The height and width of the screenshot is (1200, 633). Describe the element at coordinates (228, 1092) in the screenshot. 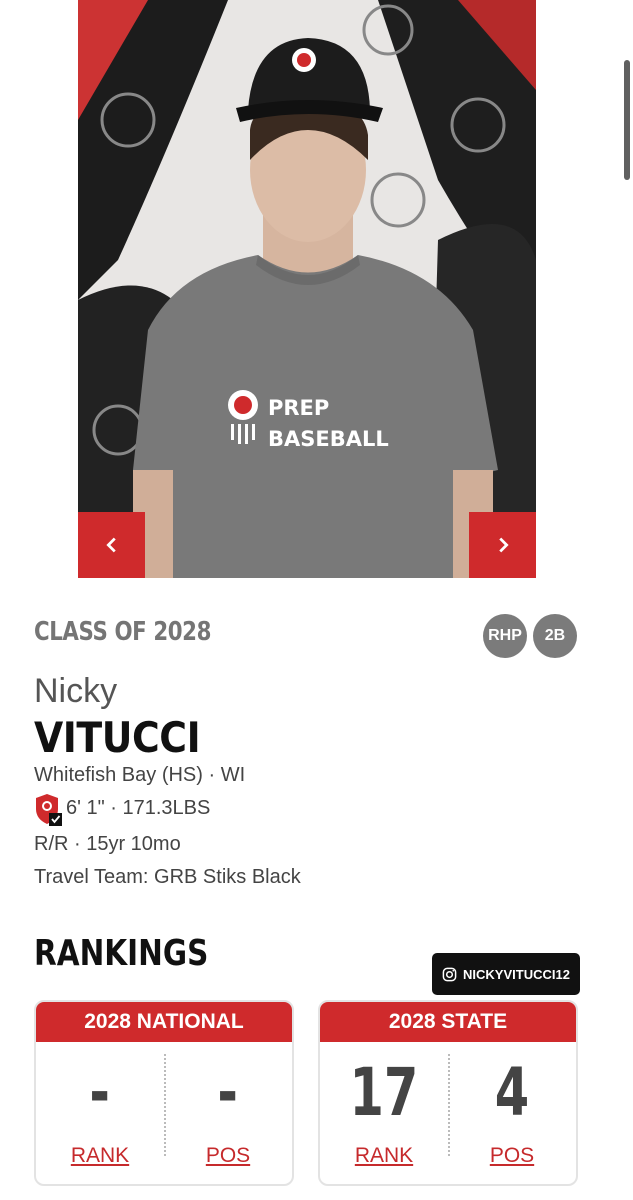

I see `national-position-rank-value: -` at that location.